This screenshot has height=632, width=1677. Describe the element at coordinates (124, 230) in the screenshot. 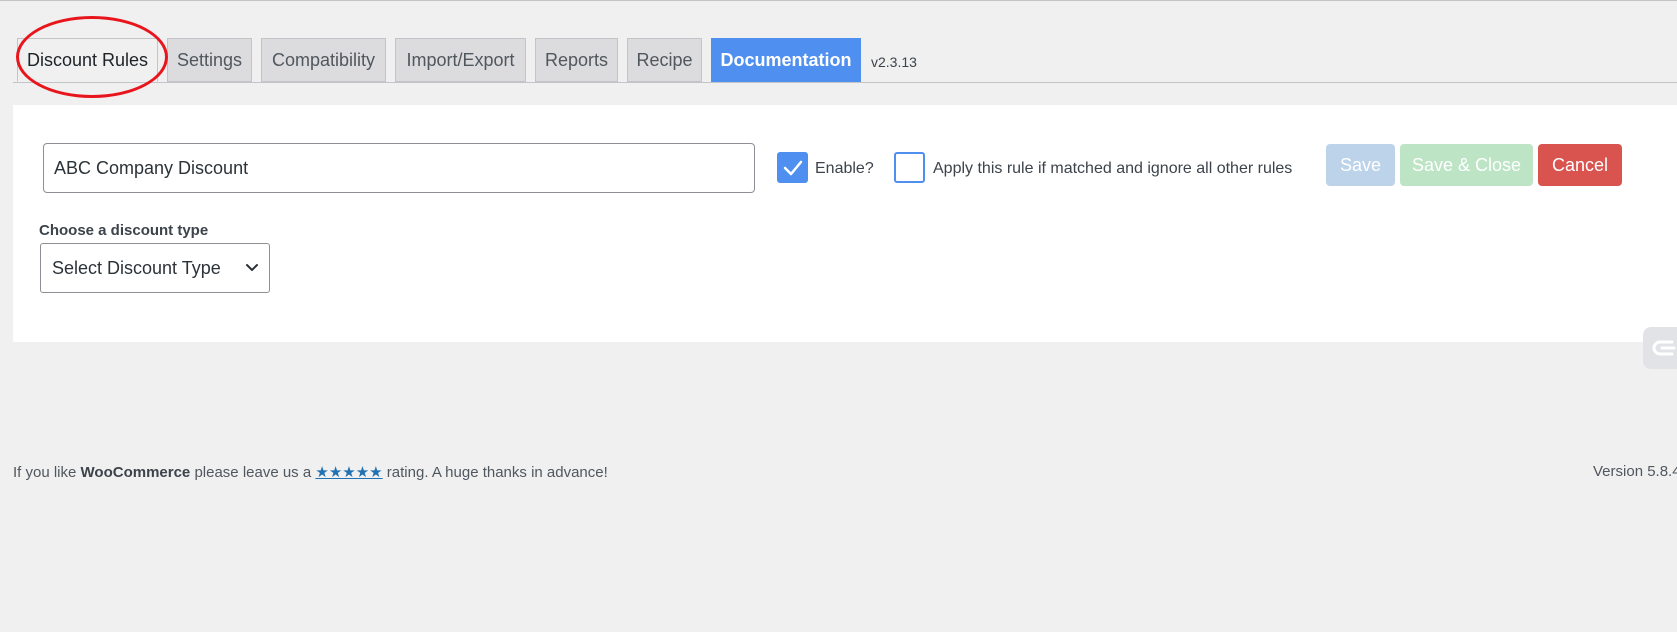

I see `discount-type-label: Choose a discount type` at that location.